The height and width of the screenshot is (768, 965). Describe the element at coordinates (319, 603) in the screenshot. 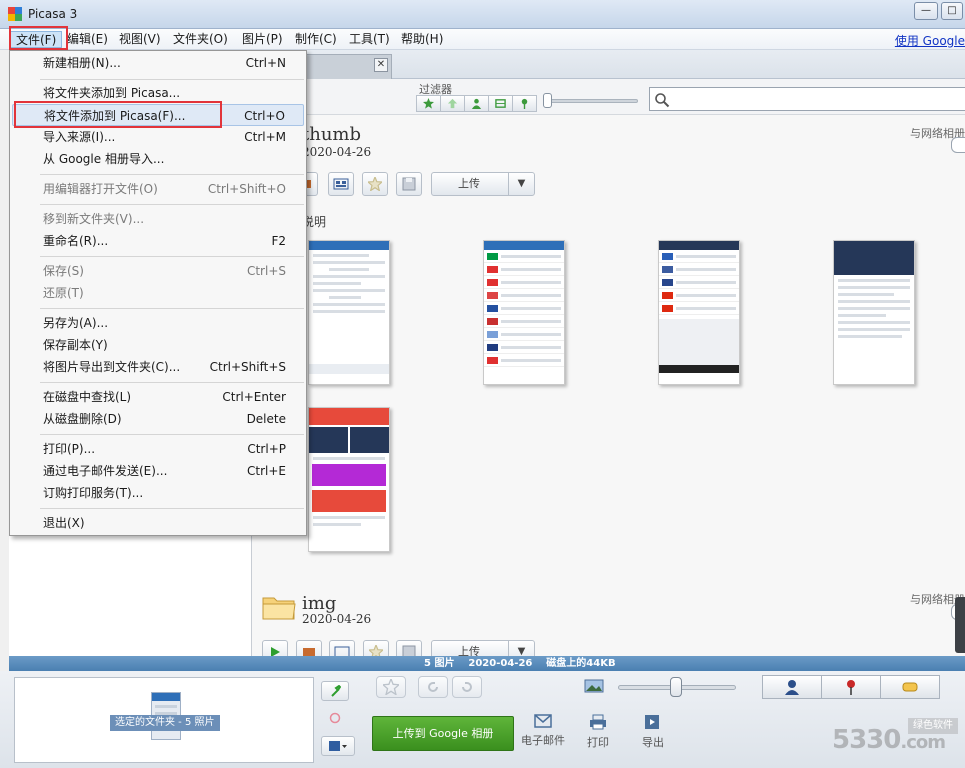

I see `album-name: img` at that location.